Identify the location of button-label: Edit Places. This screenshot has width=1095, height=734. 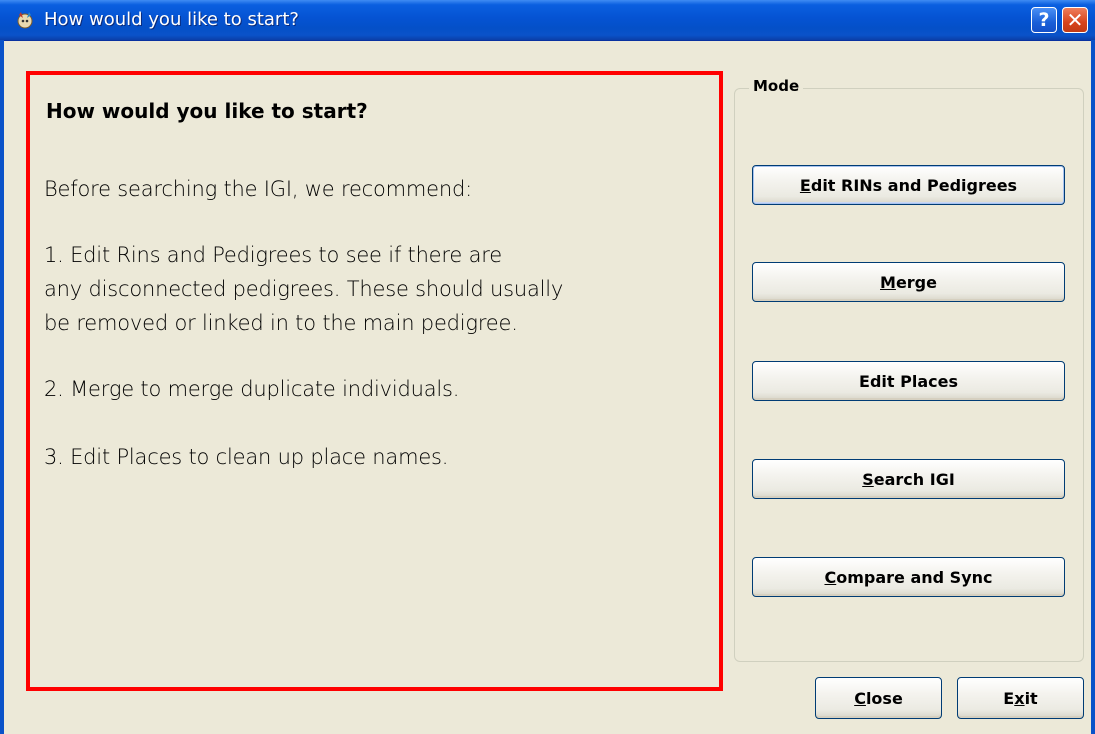
(908, 381).